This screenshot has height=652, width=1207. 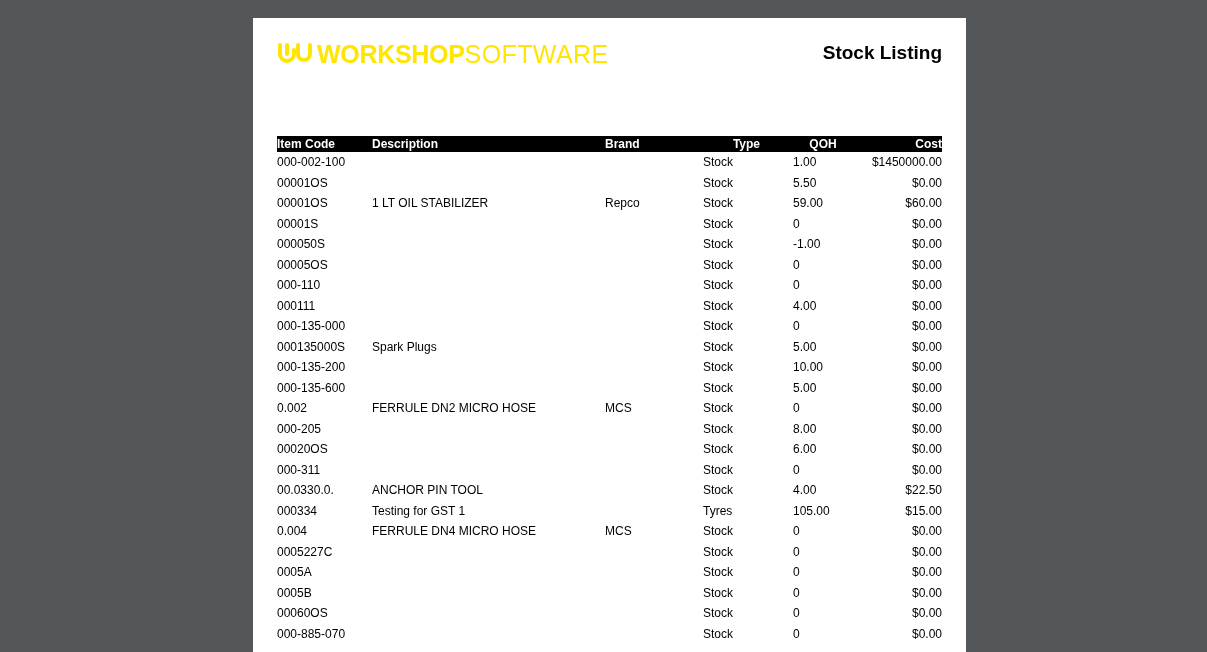 I want to click on item-code-cell-text: 000-135-000, so click(x=312, y=326).